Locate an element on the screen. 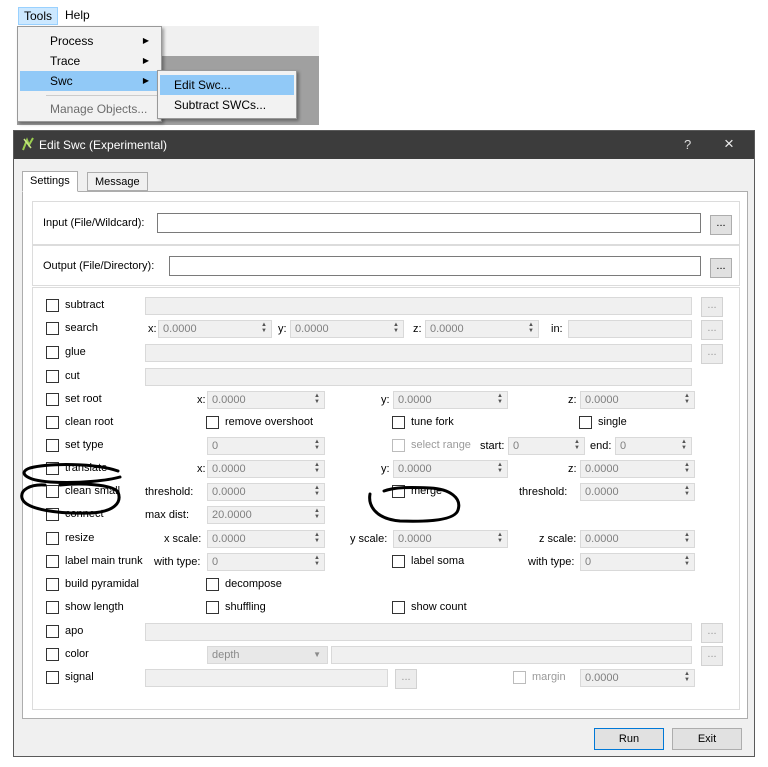  annotation-circle-translate is located at coordinates (72, 474).